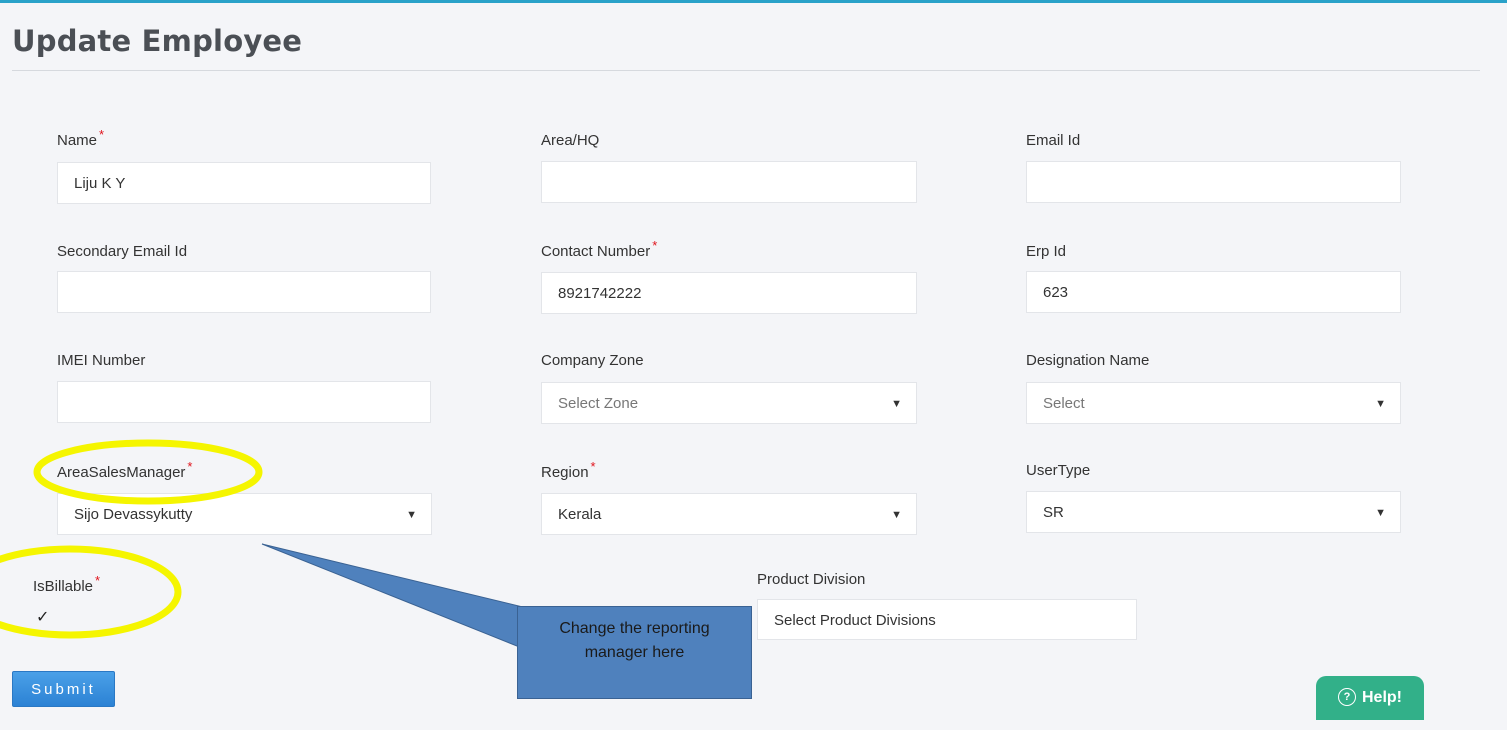 The width and height of the screenshot is (1507, 730). What do you see at coordinates (634, 628) in the screenshot?
I see `callout-line-1: Change the reporting` at bounding box center [634, 628].